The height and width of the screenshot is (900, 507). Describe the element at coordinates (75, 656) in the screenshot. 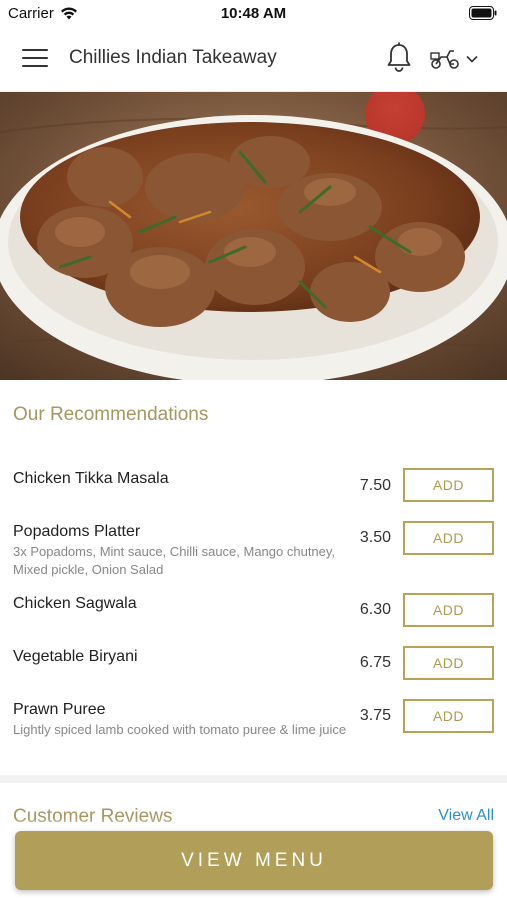

I see `item-name: Vegetable Biryani` at that location.